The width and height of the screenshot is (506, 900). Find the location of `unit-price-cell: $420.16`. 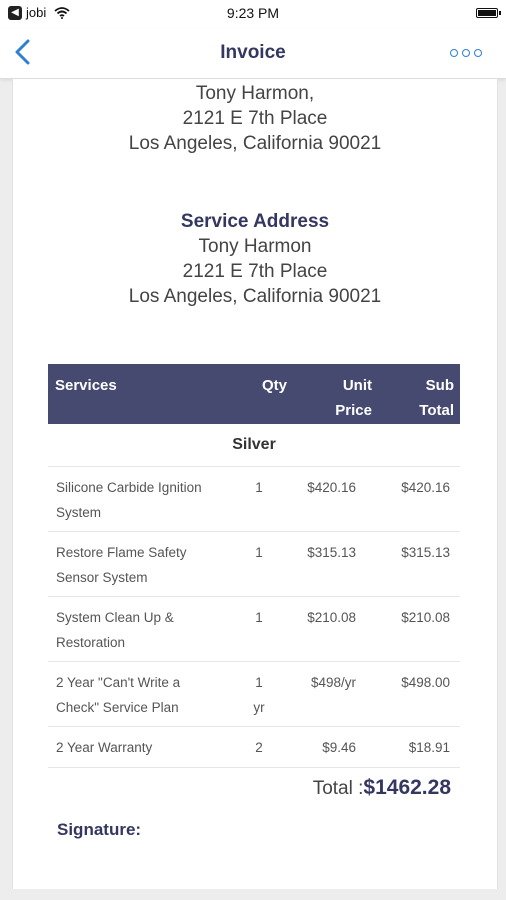

unit-price-cell: $420.16 is located at coordinates (331, 487).